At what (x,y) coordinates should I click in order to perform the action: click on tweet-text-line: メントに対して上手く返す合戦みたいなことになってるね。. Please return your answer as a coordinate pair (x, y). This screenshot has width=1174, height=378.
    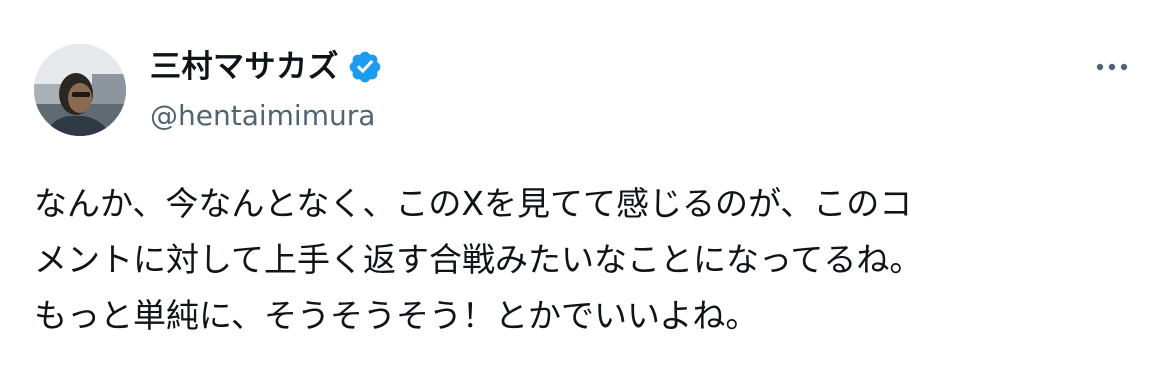
    Looking at the image, I should click on (478, 259).